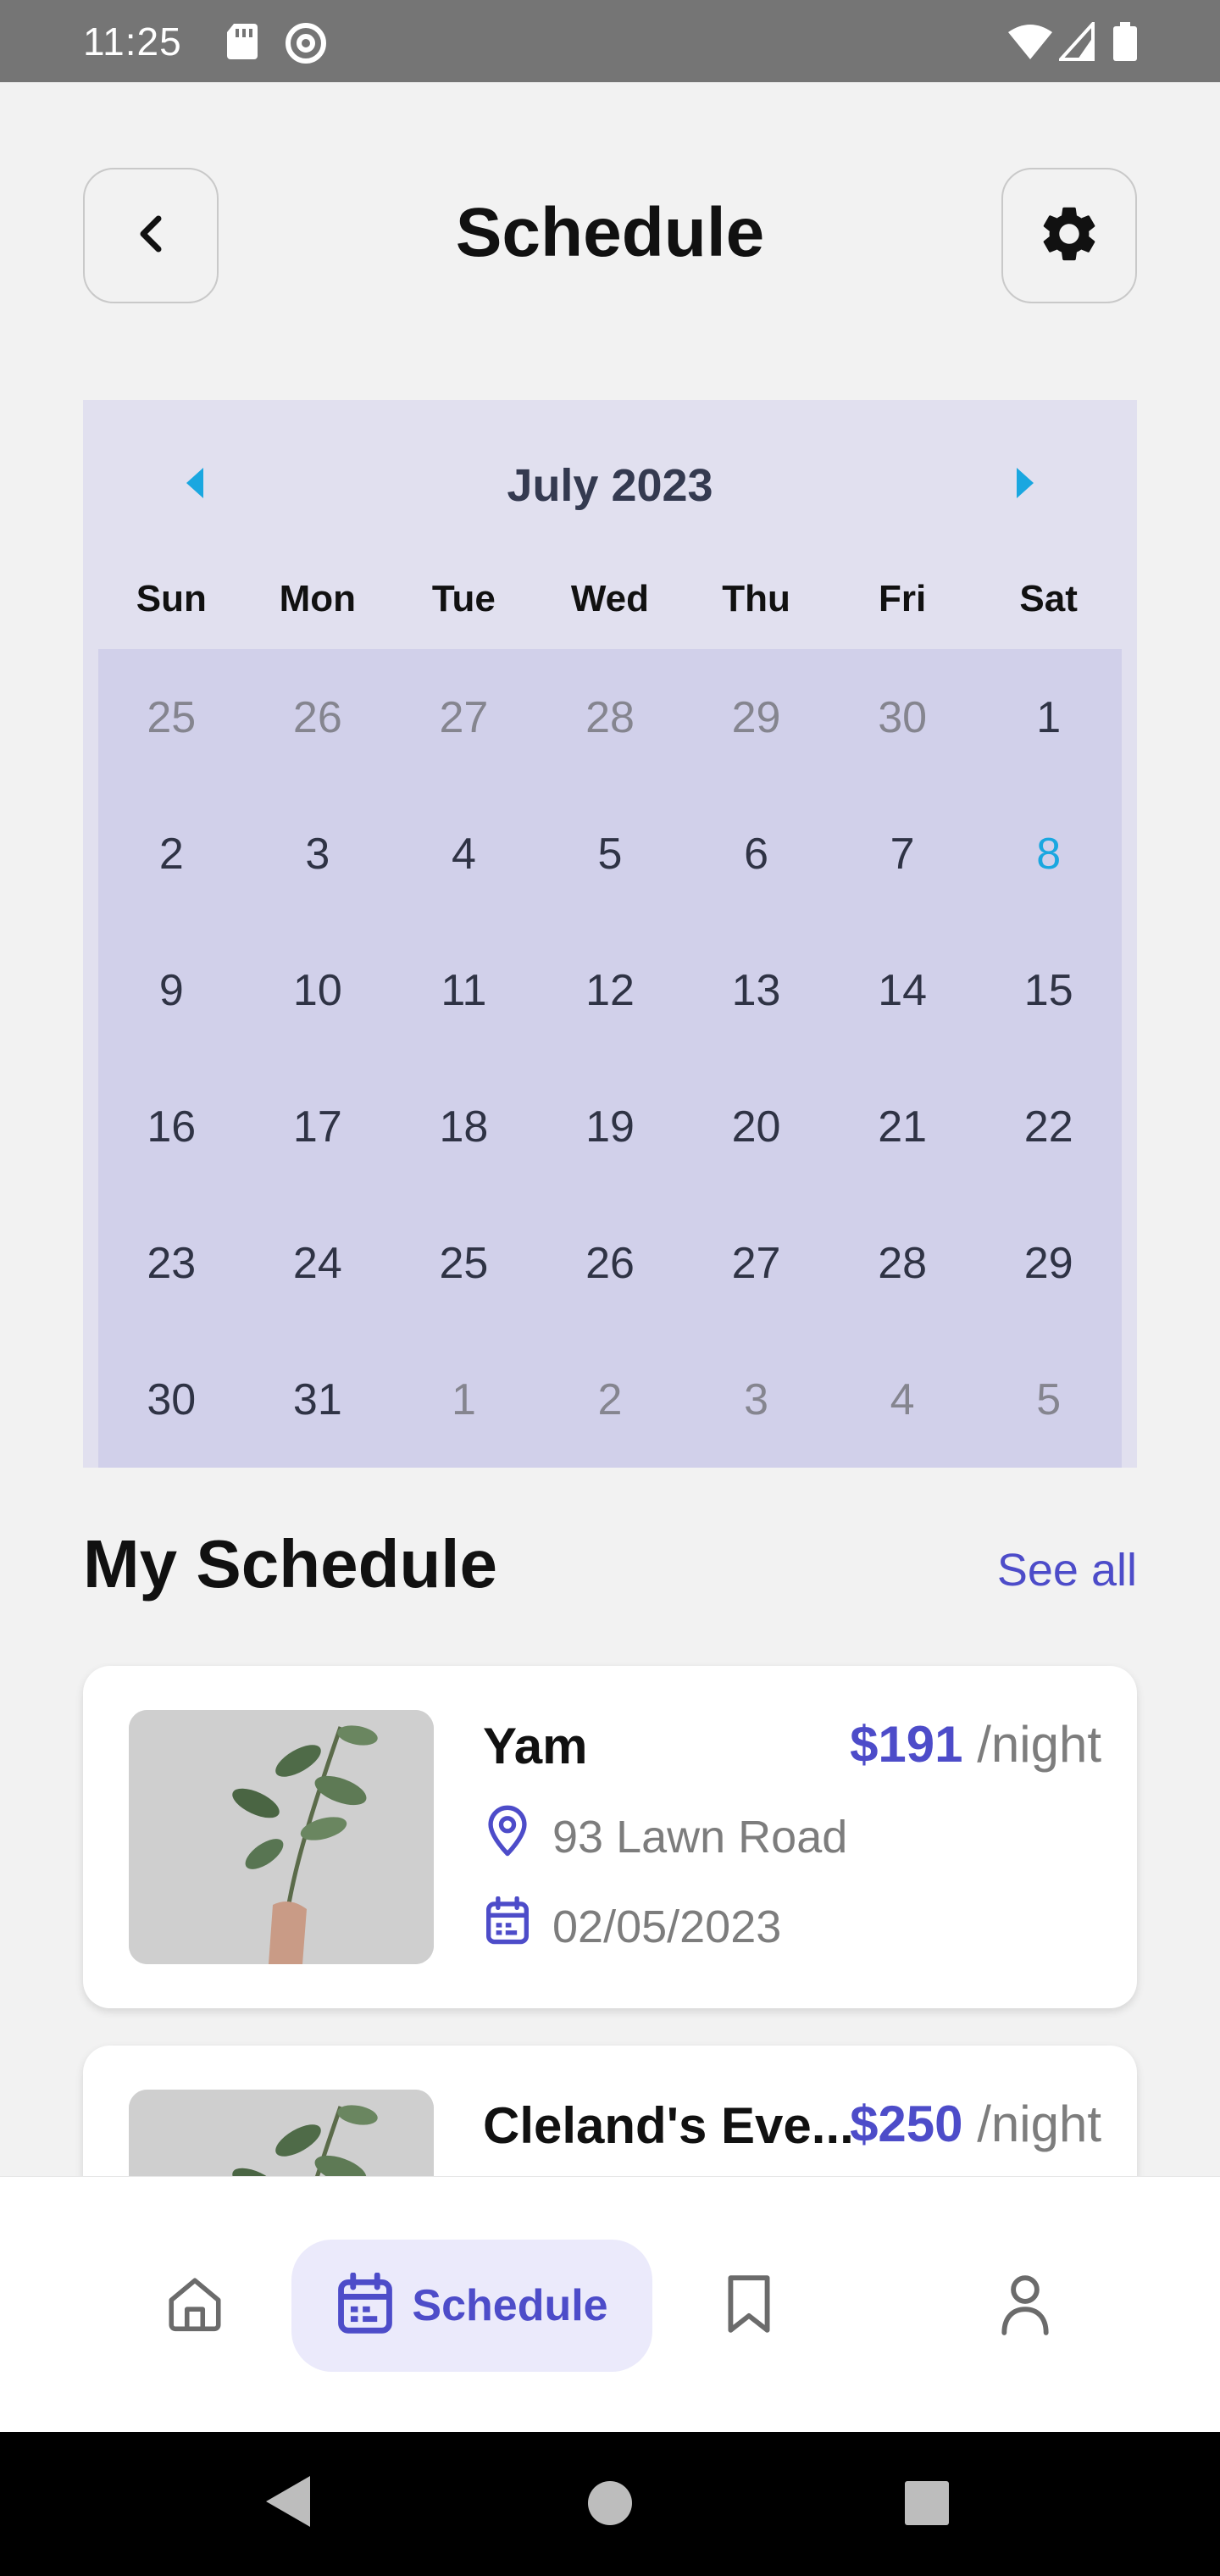 This screenshot has width=1220, height=2576. What do you see at coordinates (306, 45) in the screenshot?
I see `at-sign-icon` at bounding box center [306, 45].